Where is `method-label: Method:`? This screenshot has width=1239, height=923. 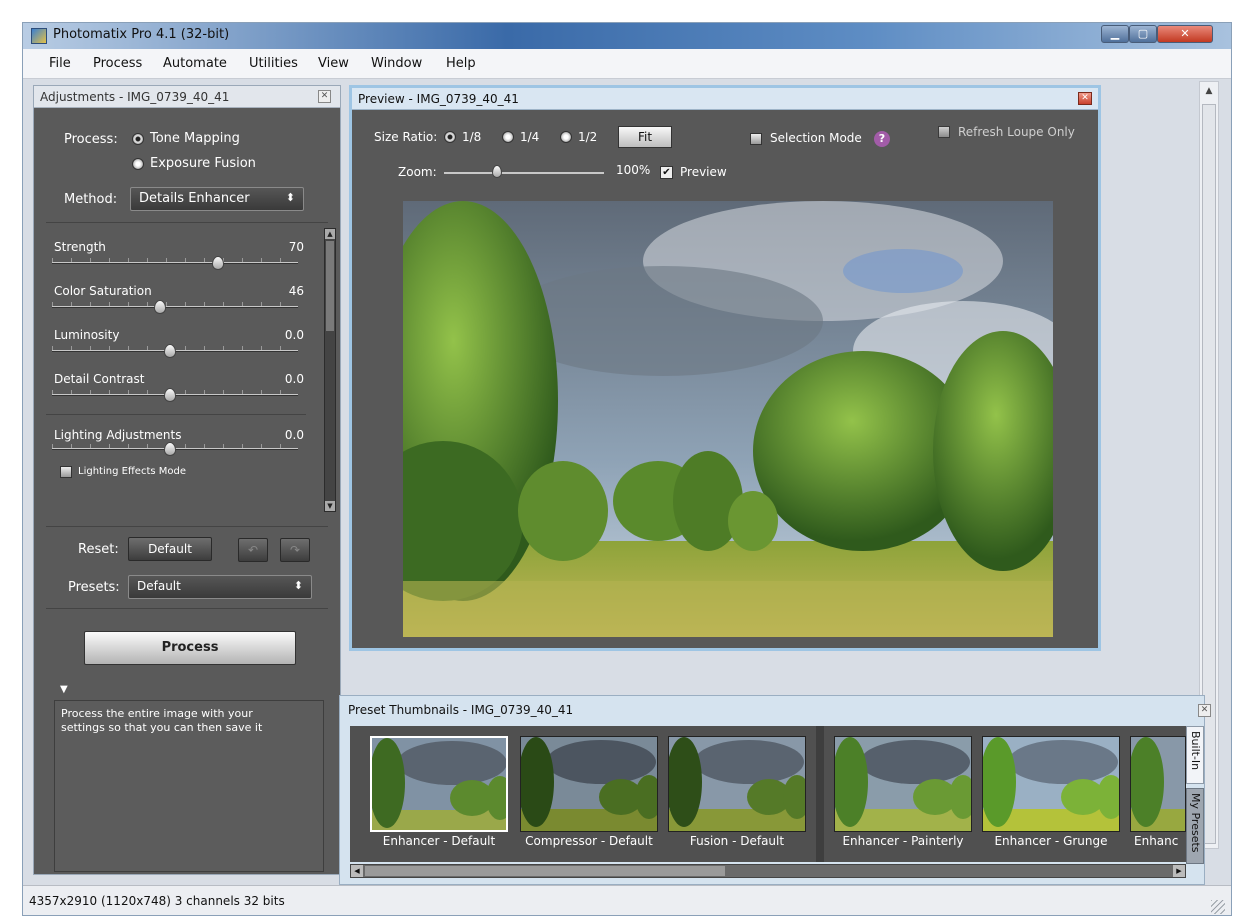 method-label: Method: is located at coordinates (91, 199).